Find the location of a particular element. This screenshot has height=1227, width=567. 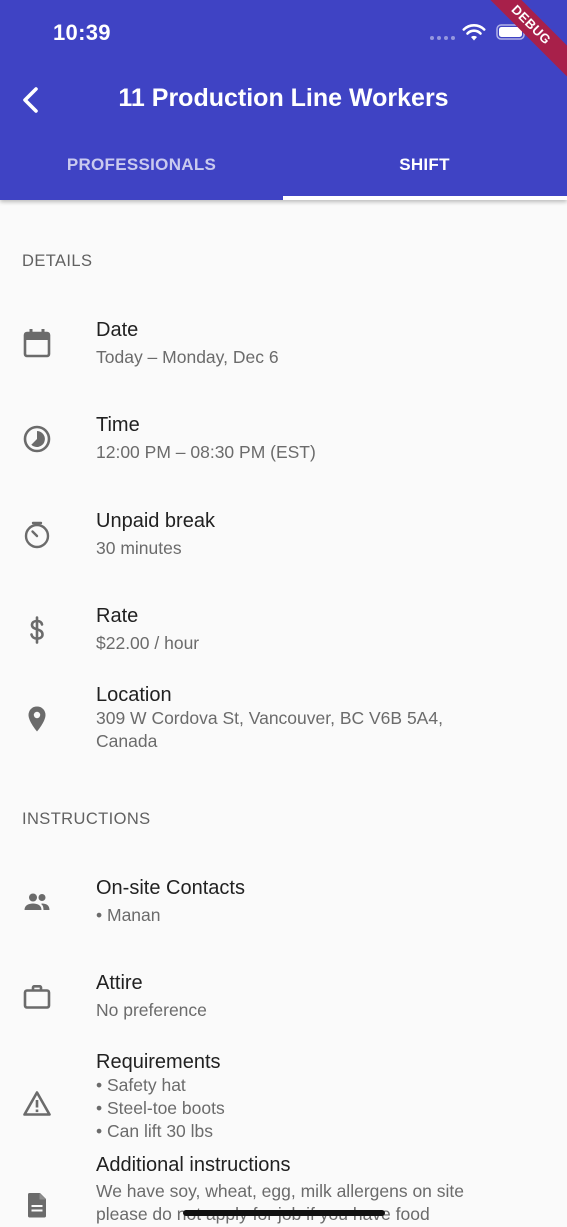

briefcase-icon is located at coordinates (37, 997).